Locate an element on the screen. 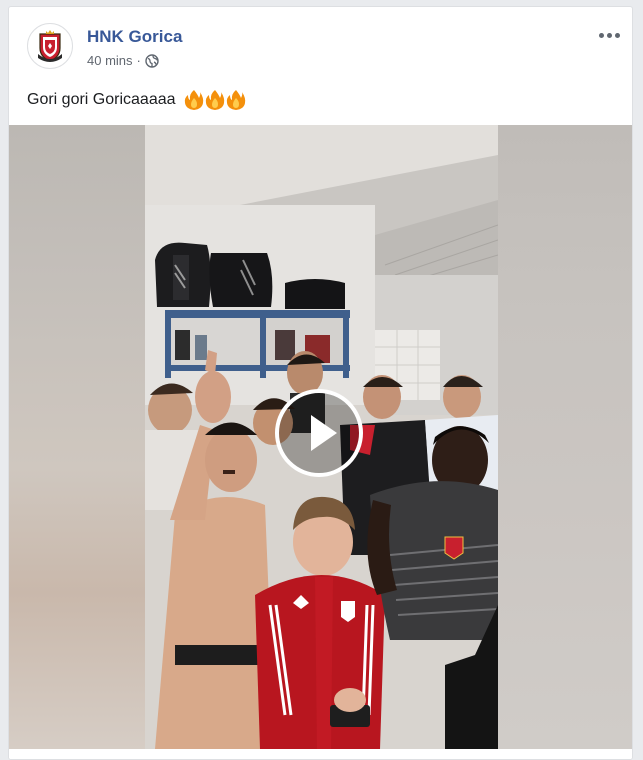  play-button is located at coordinates (319, 433).